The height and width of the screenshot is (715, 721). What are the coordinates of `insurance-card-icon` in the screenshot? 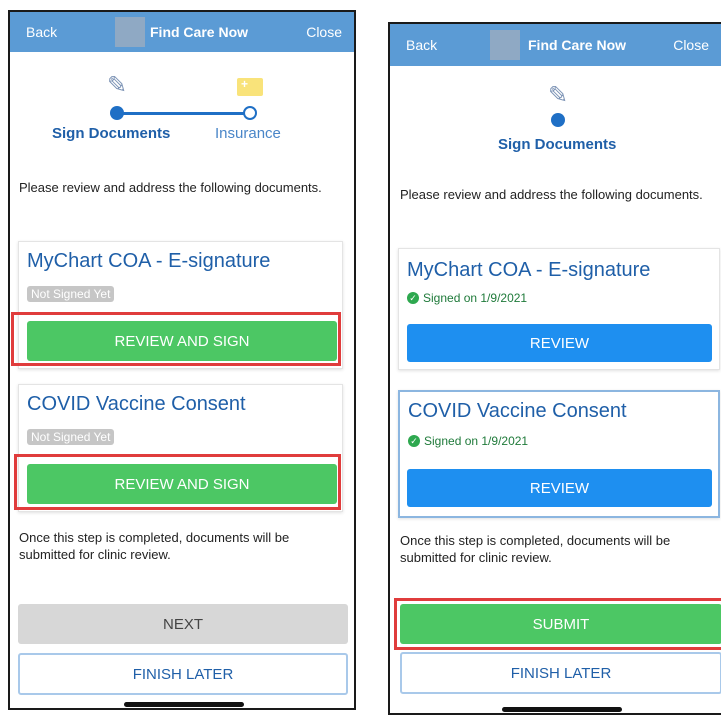 It's located at (250, 86).